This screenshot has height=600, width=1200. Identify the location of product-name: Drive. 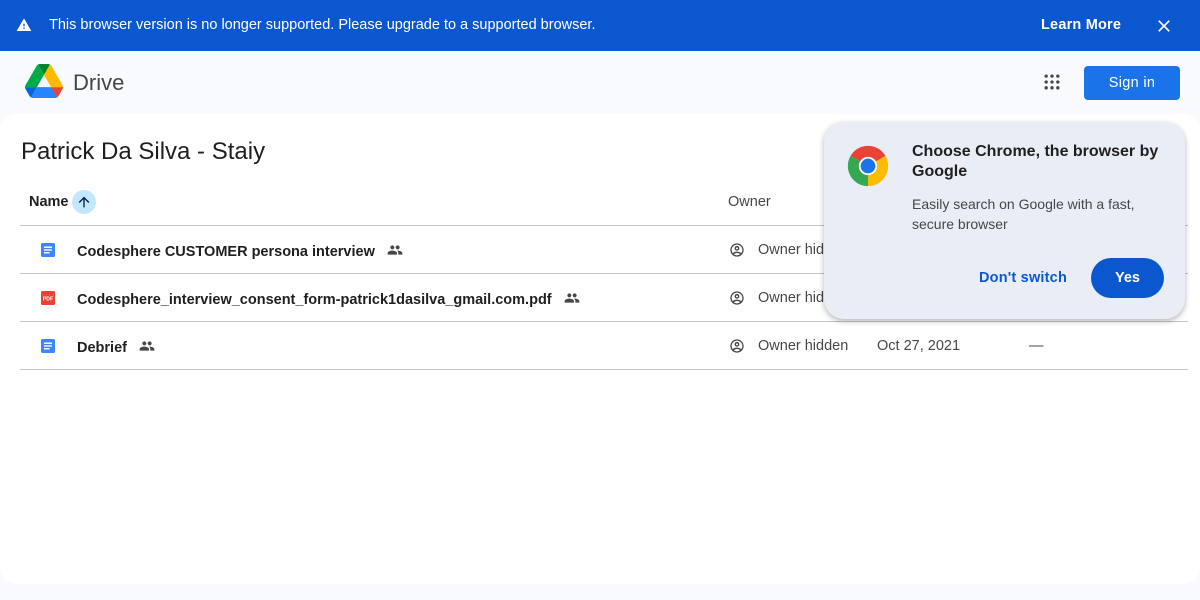
(99, 82).